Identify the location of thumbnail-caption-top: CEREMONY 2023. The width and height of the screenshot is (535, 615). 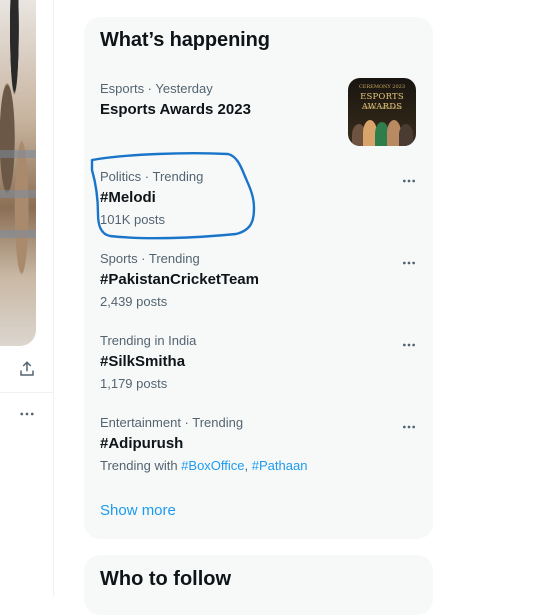
(382, 87).